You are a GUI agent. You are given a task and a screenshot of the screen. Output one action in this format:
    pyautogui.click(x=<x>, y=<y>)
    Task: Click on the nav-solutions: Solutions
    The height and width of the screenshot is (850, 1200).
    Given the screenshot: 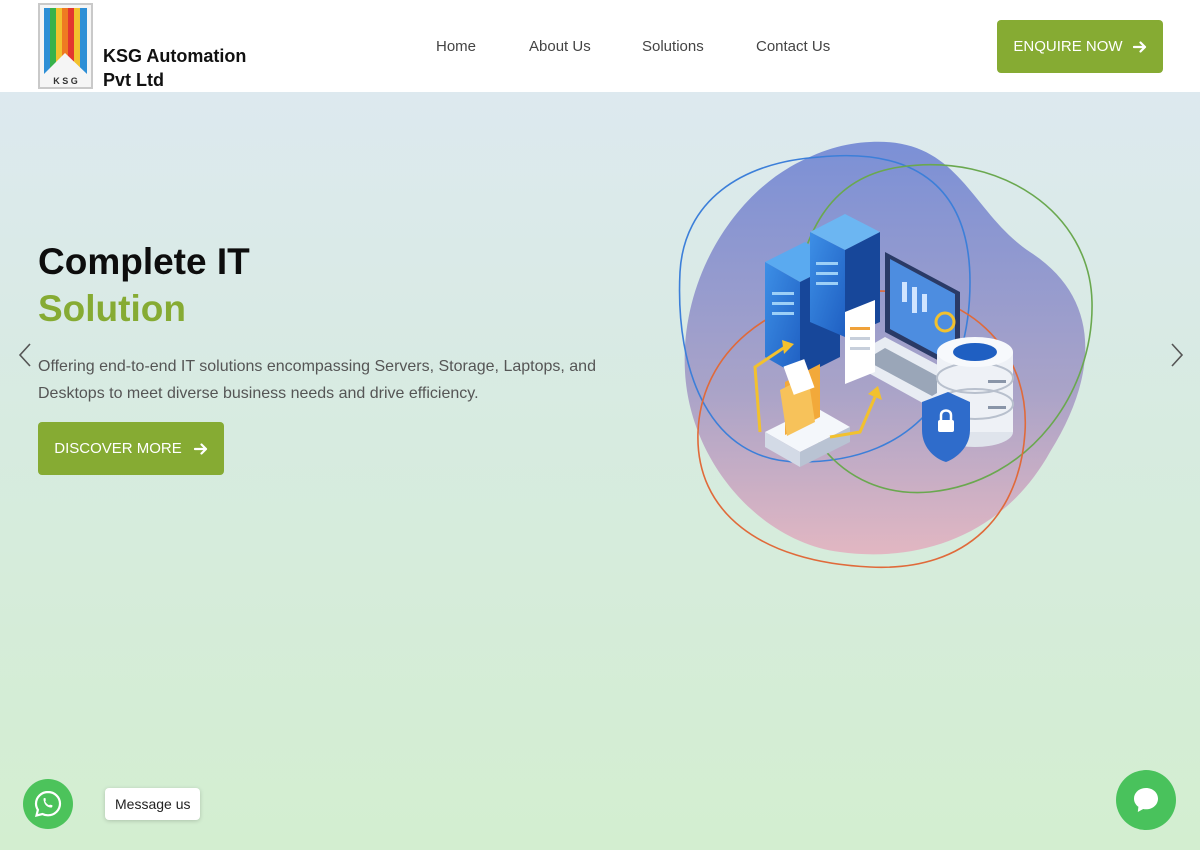 What is the action you would take?
    pyautogui.click(x=673, y=46)
    